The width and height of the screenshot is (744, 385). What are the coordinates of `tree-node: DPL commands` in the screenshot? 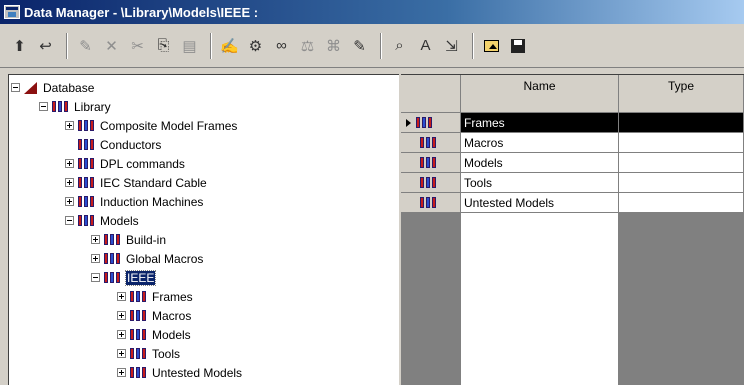 It's located at (125, 163).